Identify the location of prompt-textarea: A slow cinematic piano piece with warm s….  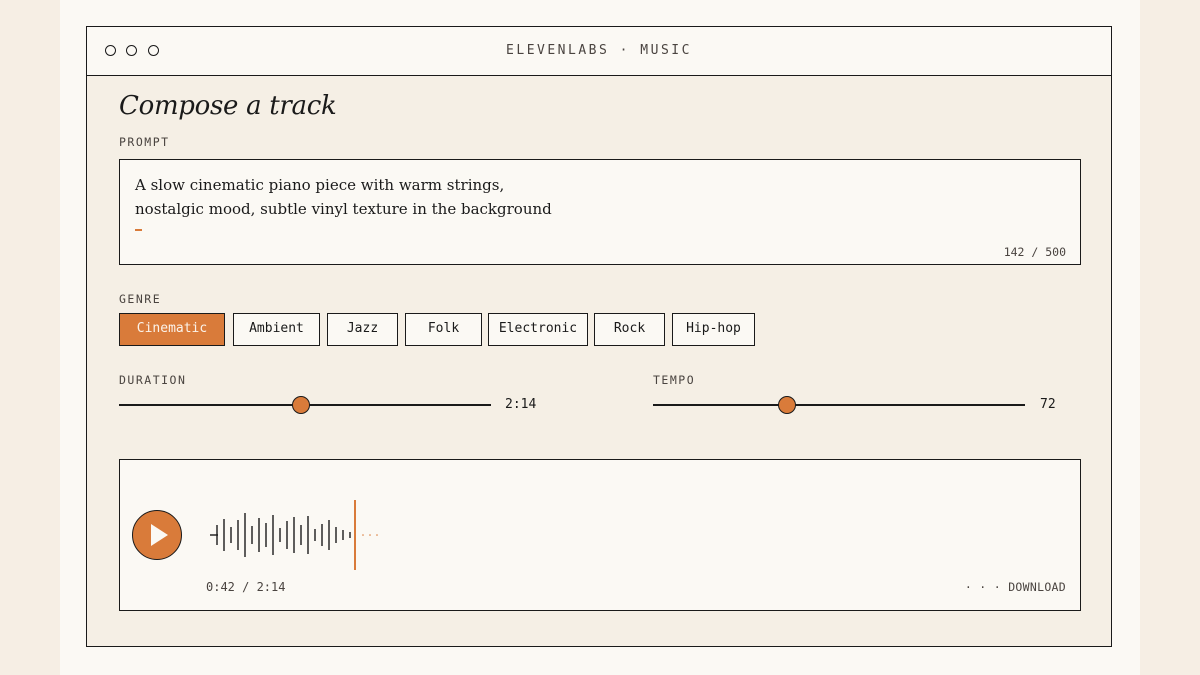
(600, 212).